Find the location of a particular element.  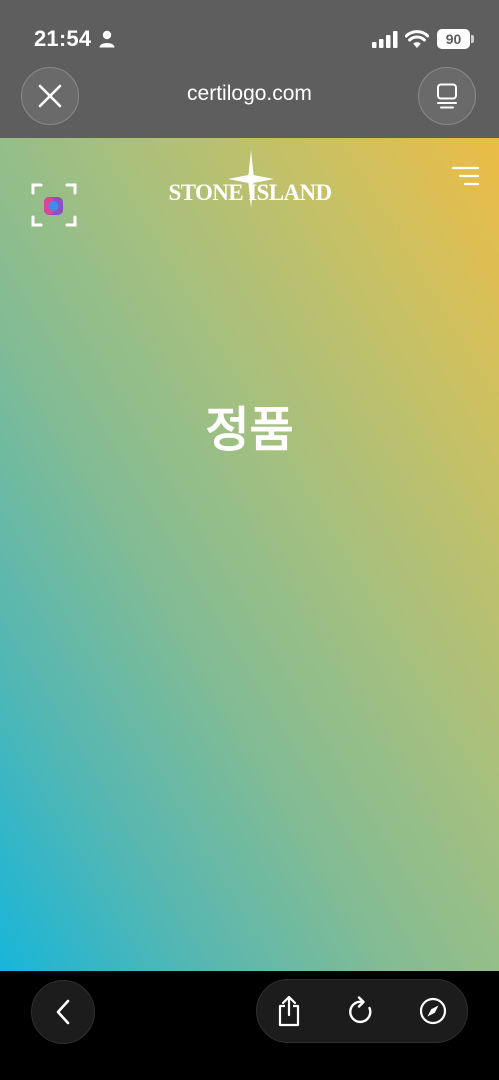

reload-button is located at coordinates (361, 1011).